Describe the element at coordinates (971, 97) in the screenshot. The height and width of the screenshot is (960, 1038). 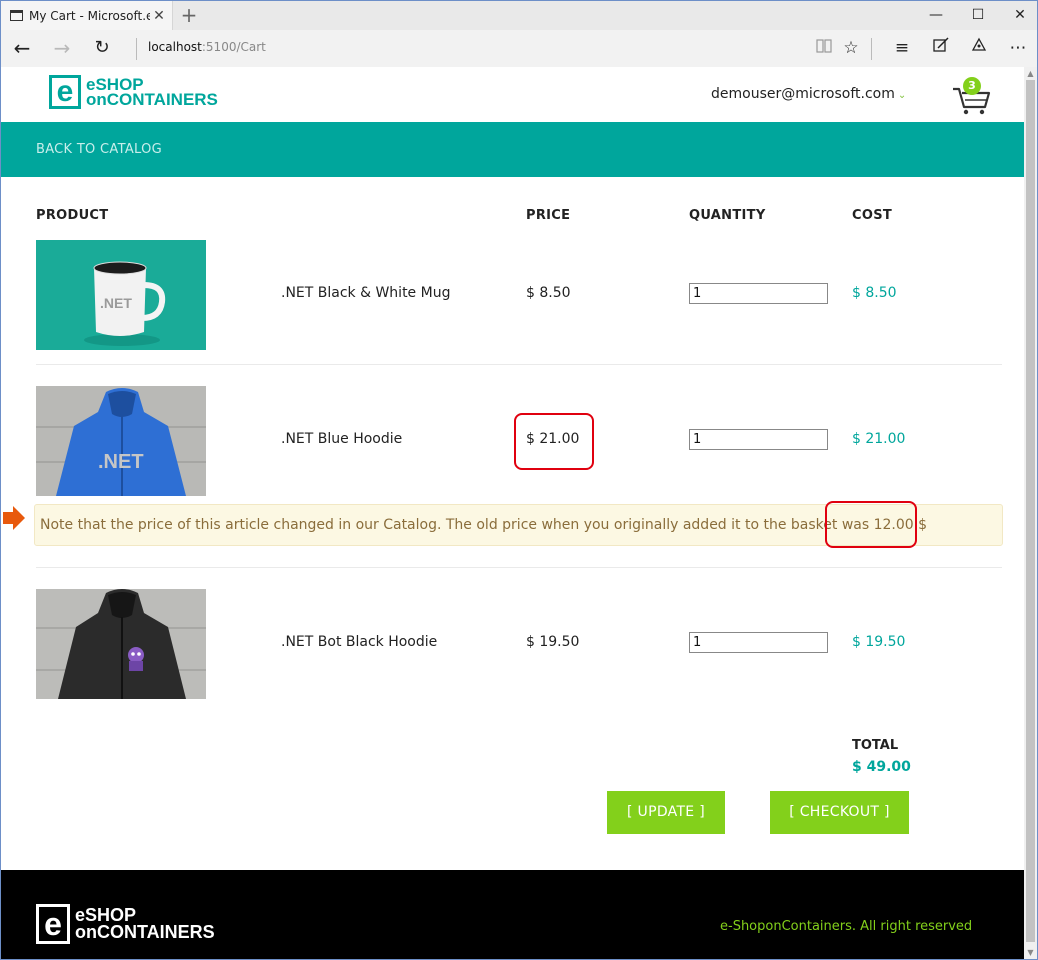
I see `cart-button: 3` at that location.